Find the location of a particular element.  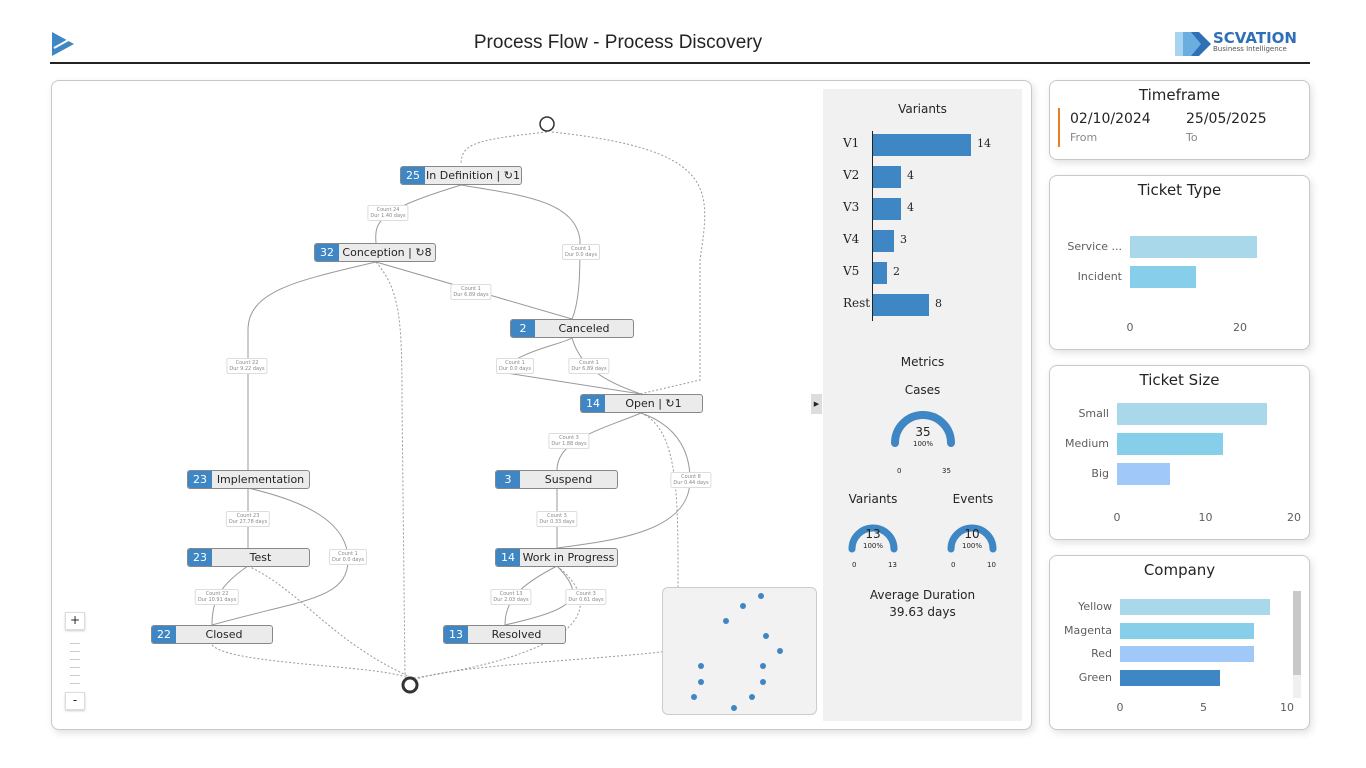

edge-test-end is located at coordinates (328, 621).